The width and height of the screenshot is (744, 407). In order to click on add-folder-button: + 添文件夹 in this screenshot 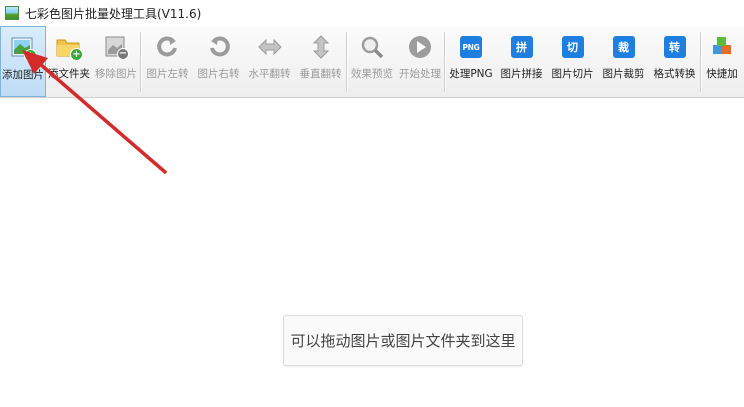, I will do `click(69, 61)`.